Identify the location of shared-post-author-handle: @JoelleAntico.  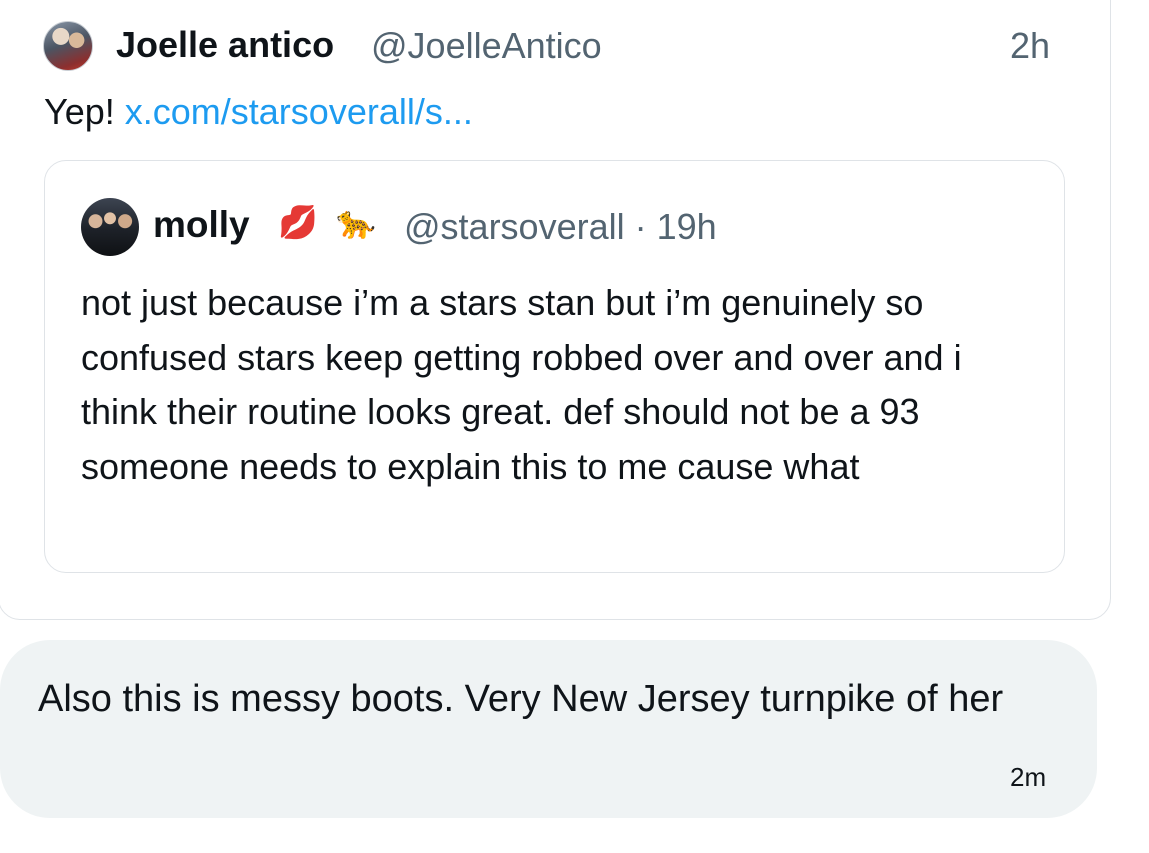
(486, 46).